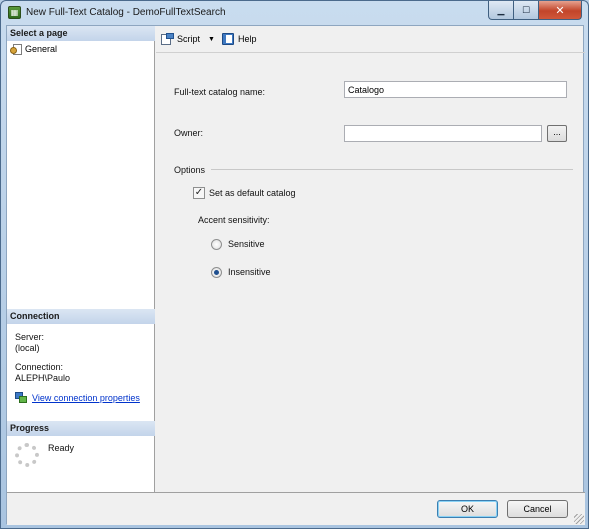 The image size is (589, 529). What do you see at coordinates (190, 170) in the screenshot?
I see `options-section-label: Options` at bounding box center [190, 170].